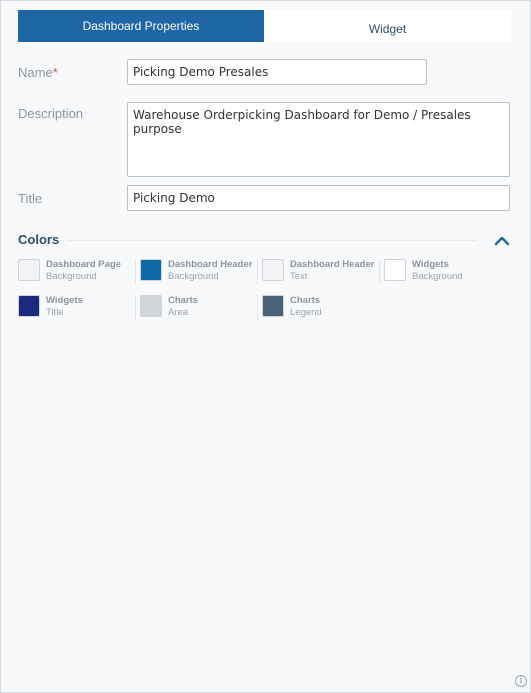 This screenshot has width=531, height=693. Describe the element at coordinates (83, 264) in the screenshot. I see `swatch-label: Dashboard Page` at that location.